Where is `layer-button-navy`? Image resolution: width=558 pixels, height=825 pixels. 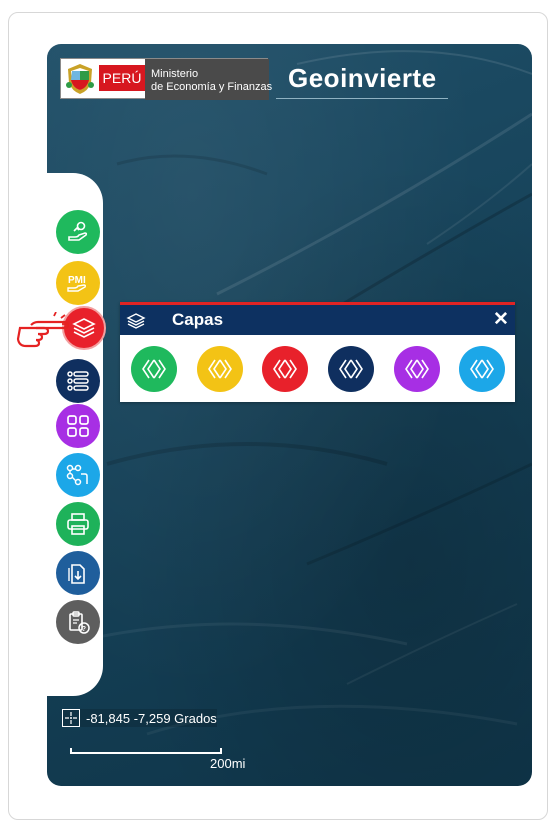 layer-button-navy is located at coordinates (351, 369).